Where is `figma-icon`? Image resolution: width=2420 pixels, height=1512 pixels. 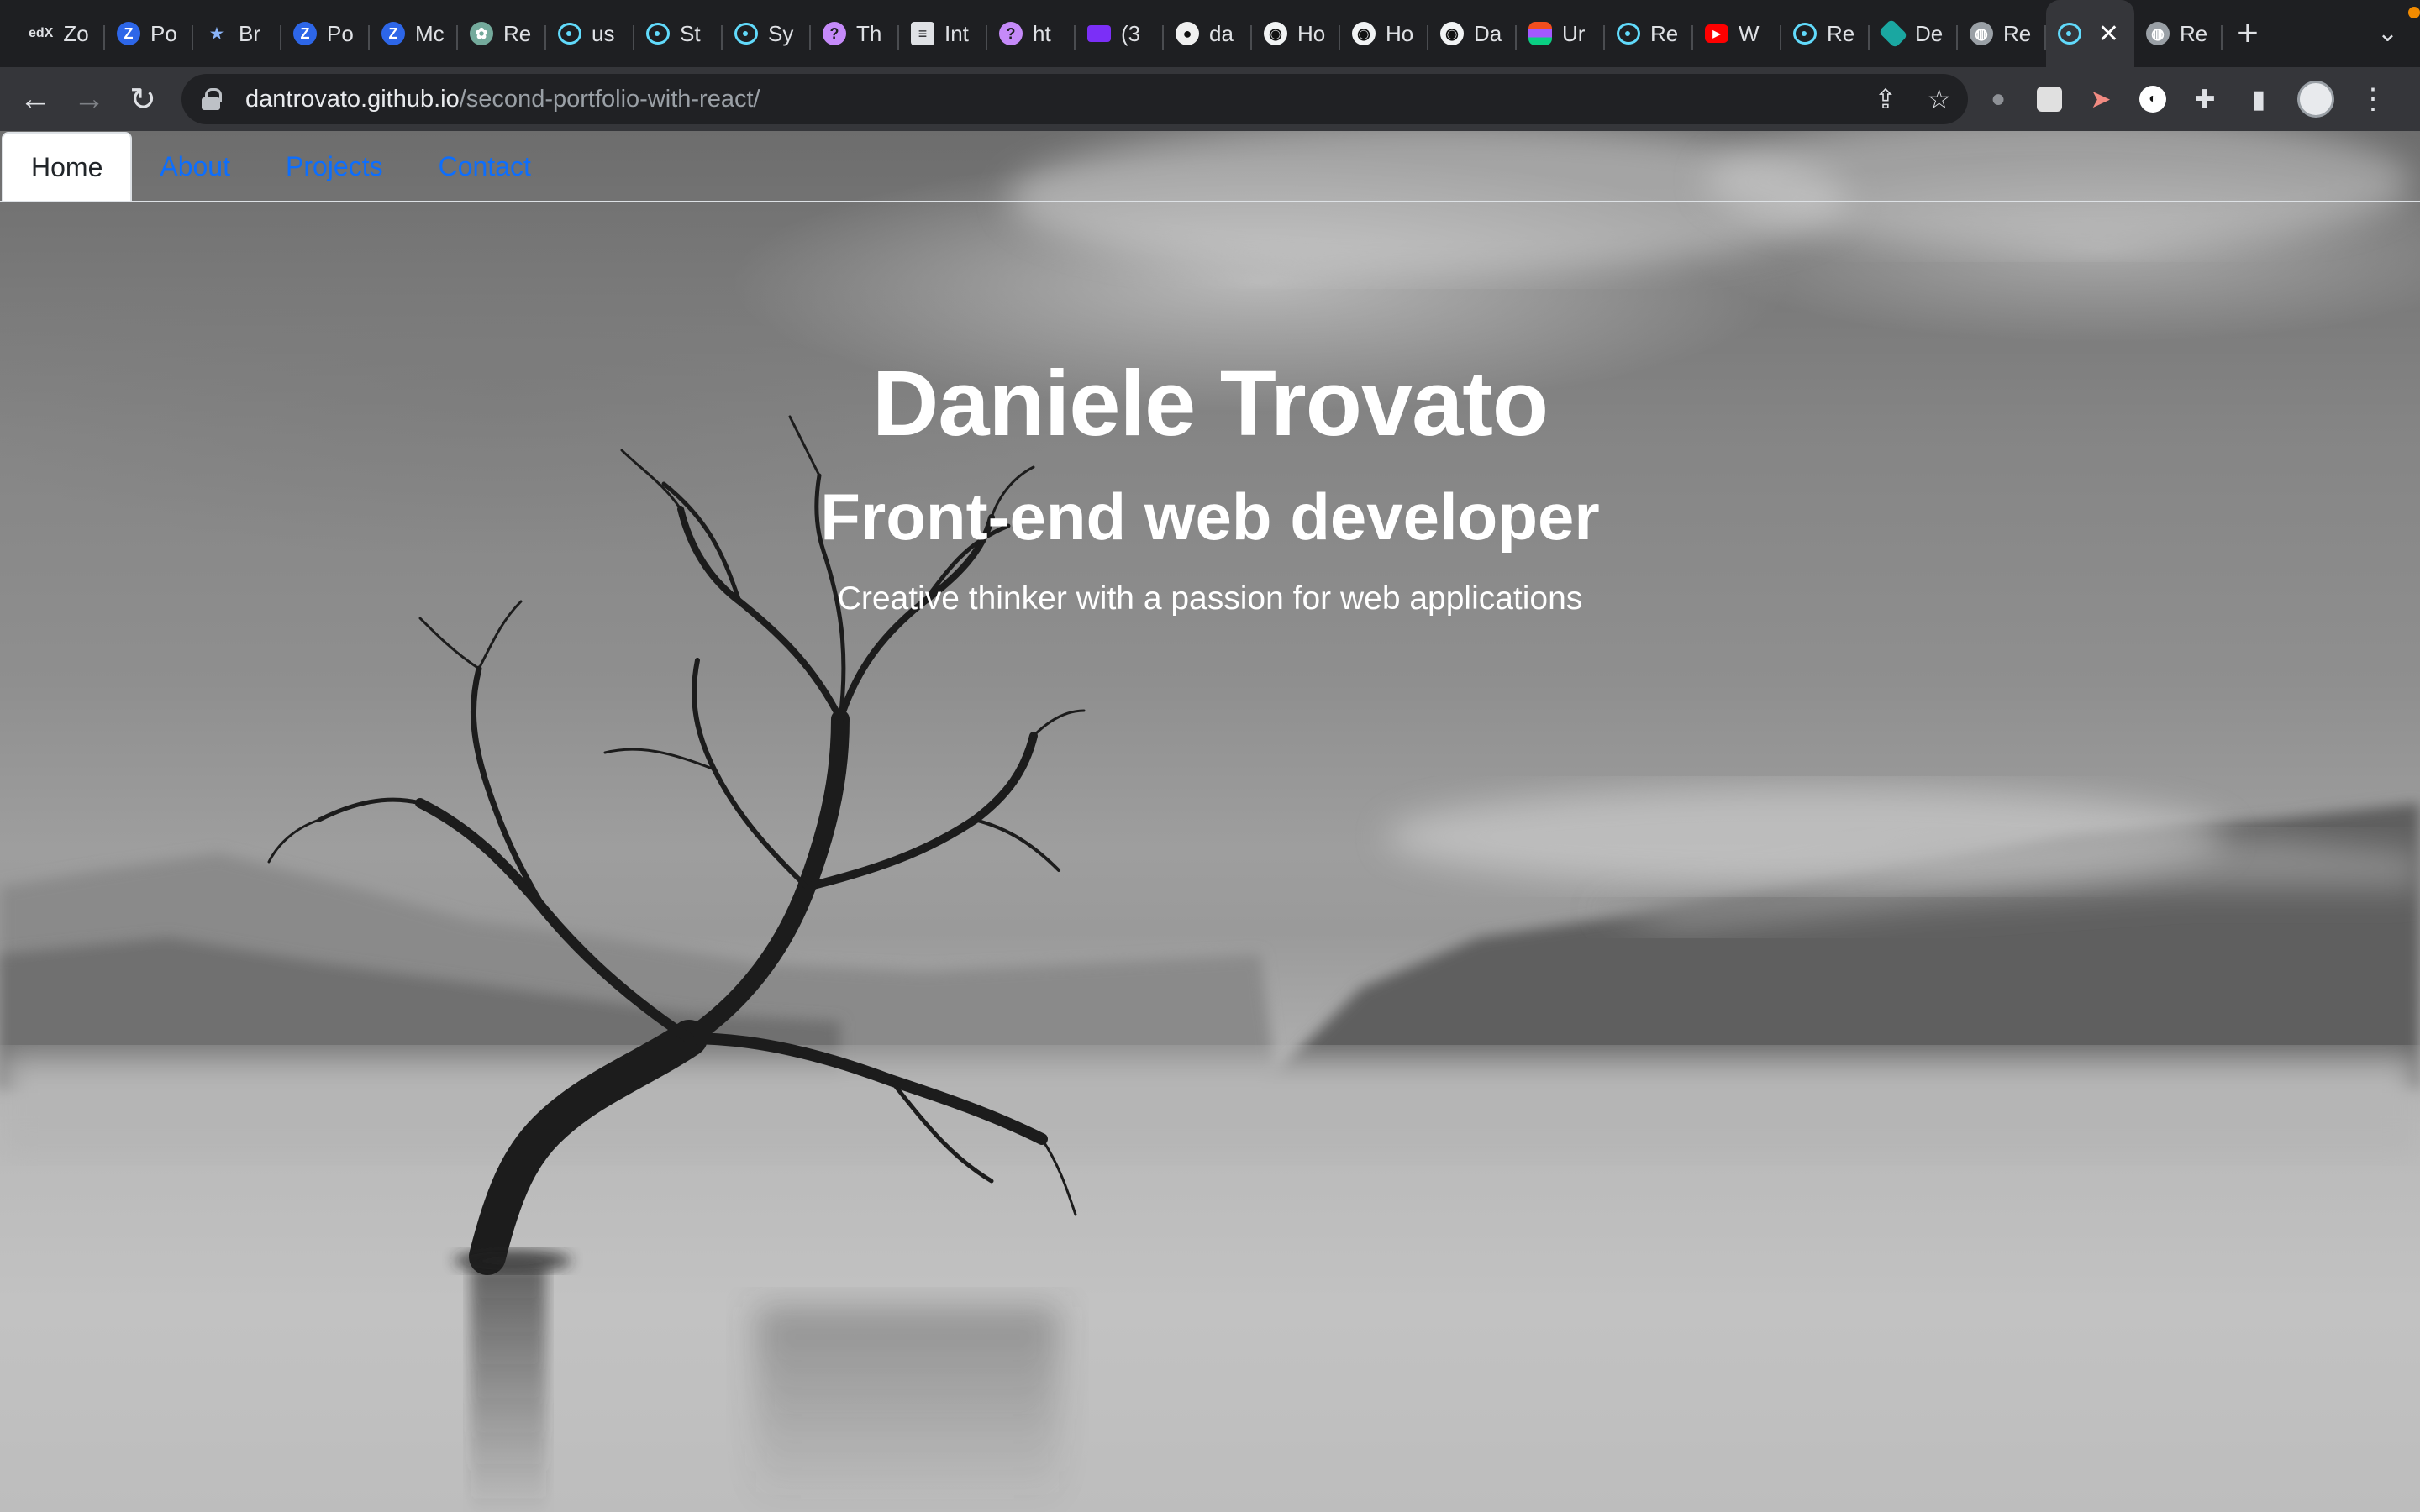 figma-icon is located at coordinates (1540, 33).